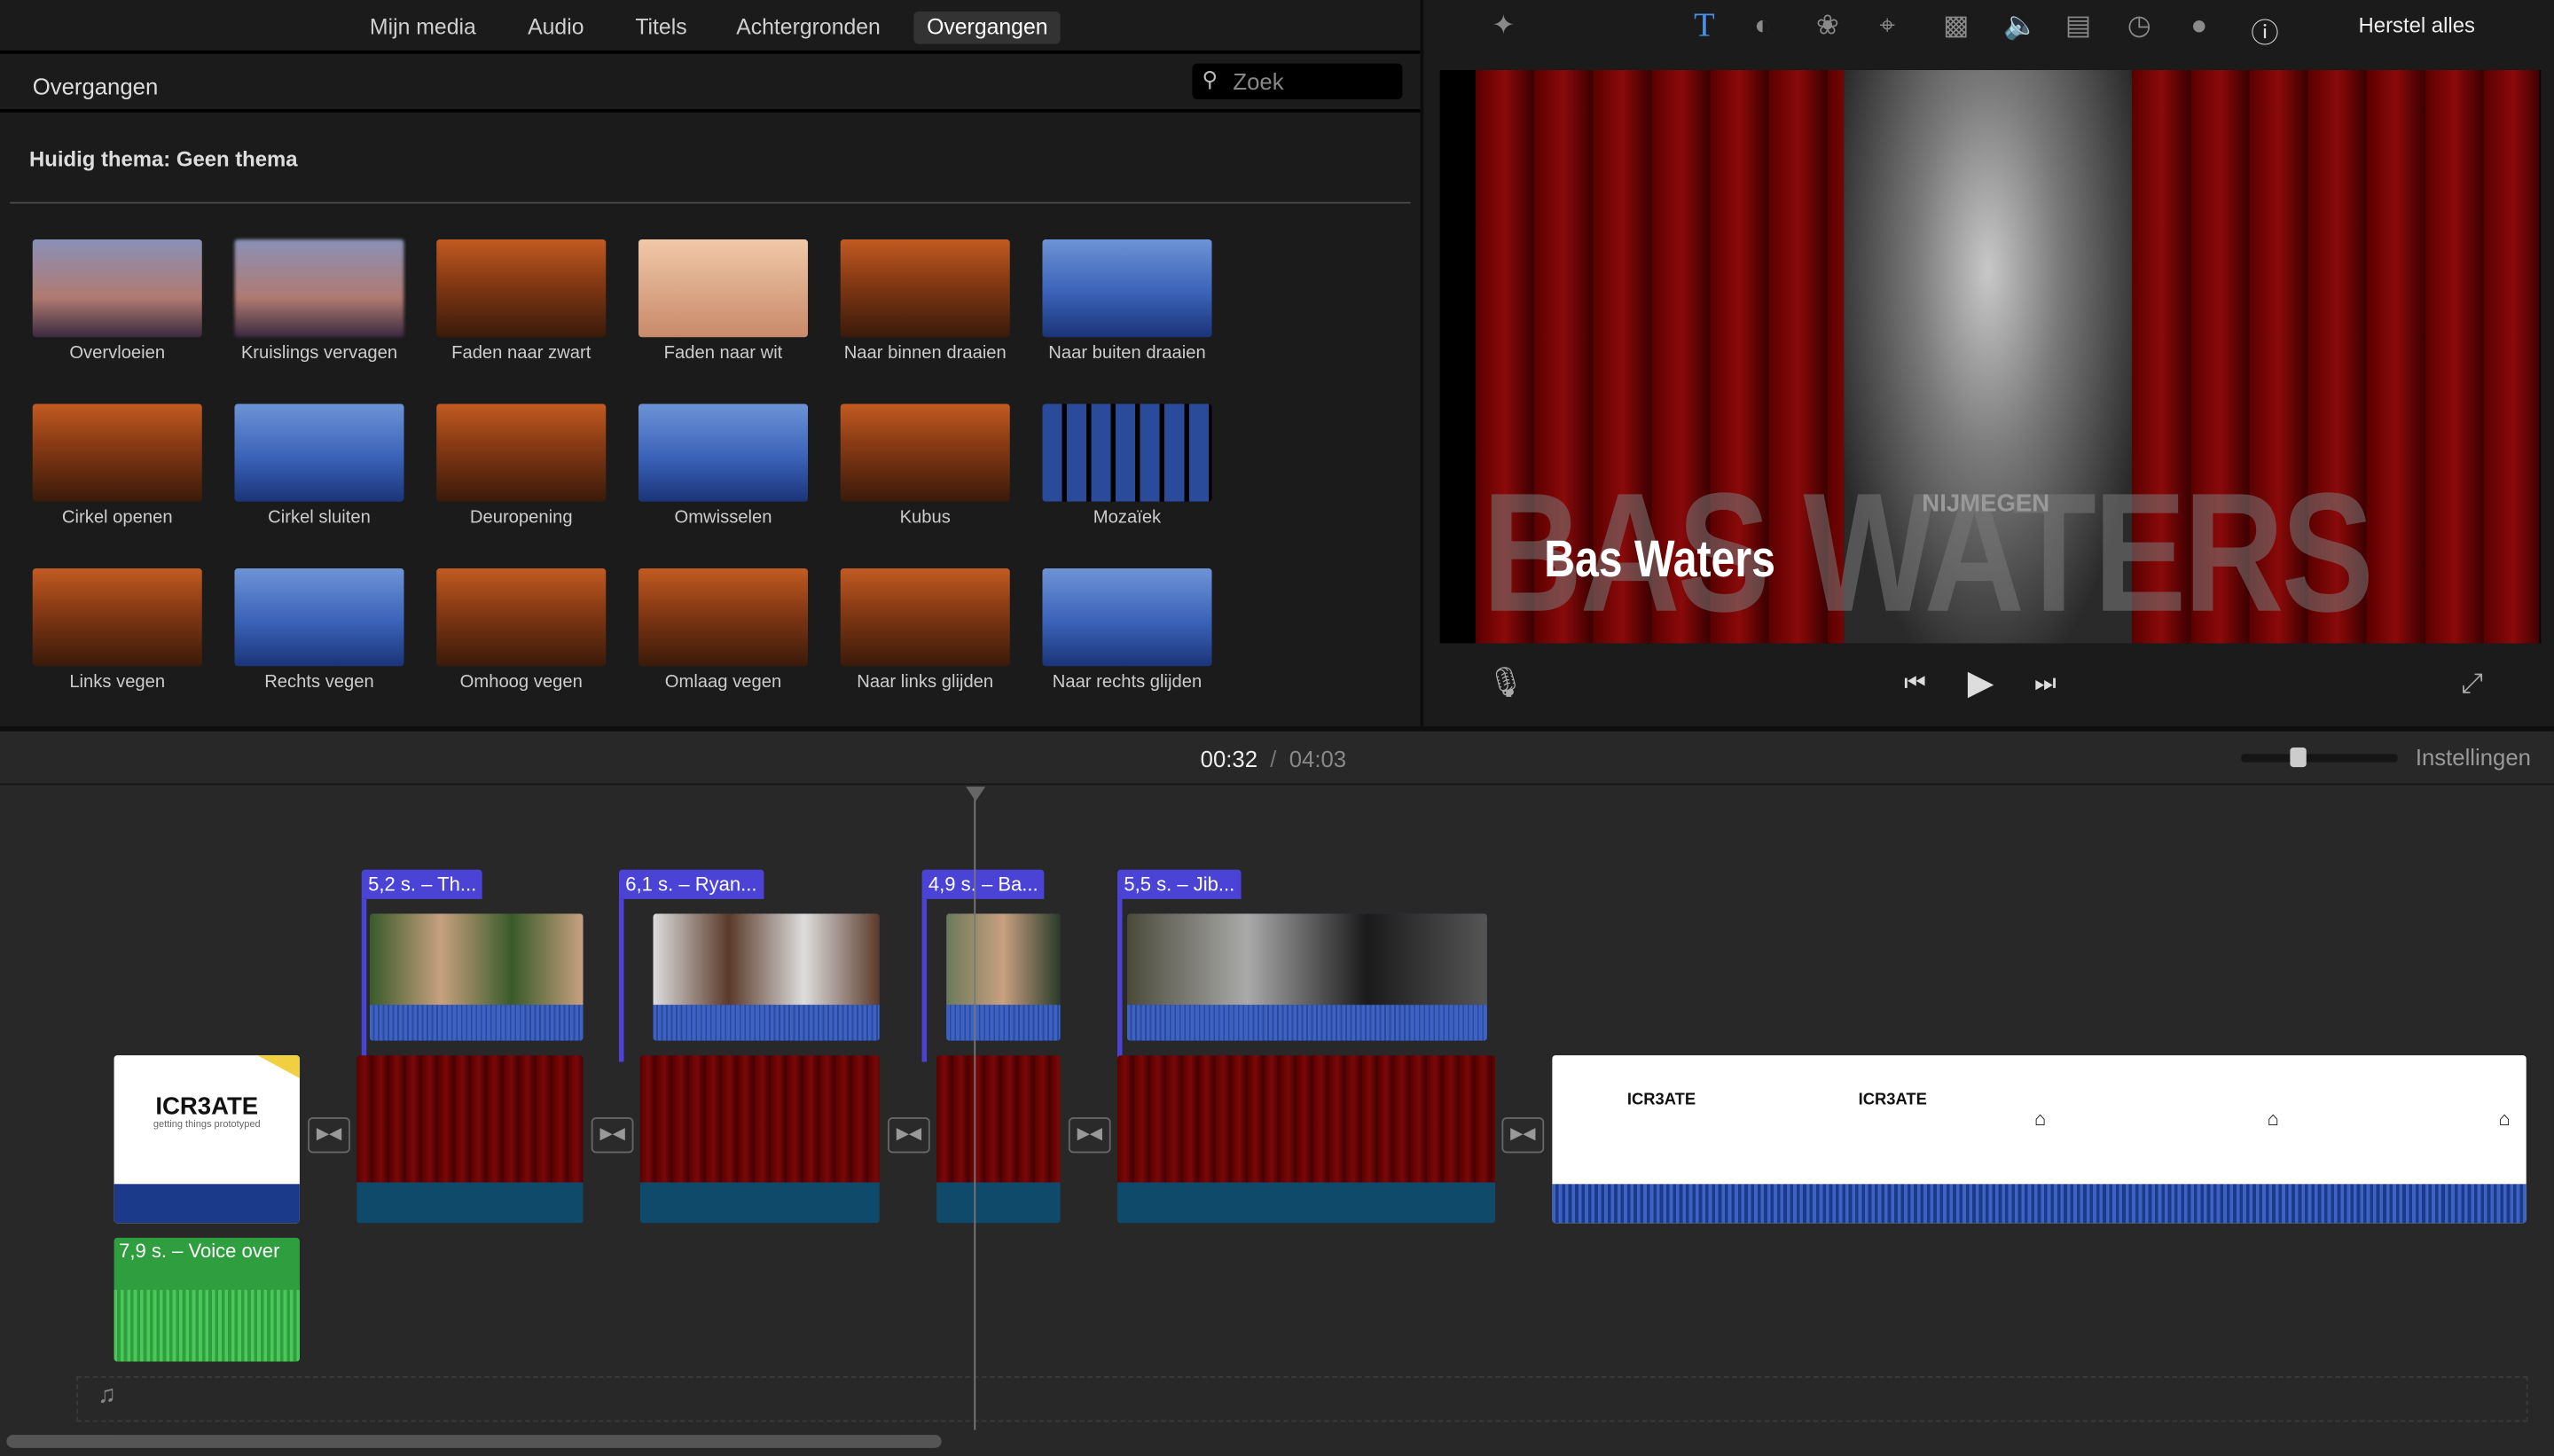 This screenshot has width=2554, height=1456. What do you see at coordinates (1915, 683) in the screenshot?
I see `skip-back-icon: ⏮` at bounding box center [1915, 683].